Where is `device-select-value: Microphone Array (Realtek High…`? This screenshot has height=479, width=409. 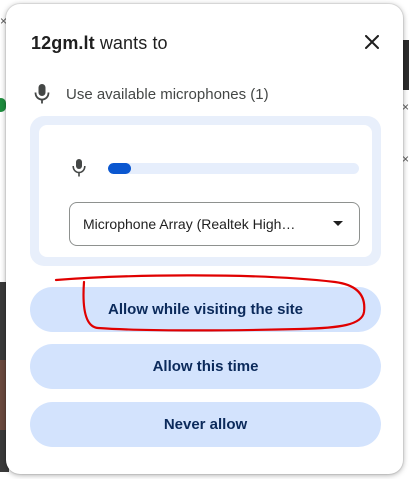 device-select-value: Microphone Array (Realtek High… is located at coordinates (189, 224).